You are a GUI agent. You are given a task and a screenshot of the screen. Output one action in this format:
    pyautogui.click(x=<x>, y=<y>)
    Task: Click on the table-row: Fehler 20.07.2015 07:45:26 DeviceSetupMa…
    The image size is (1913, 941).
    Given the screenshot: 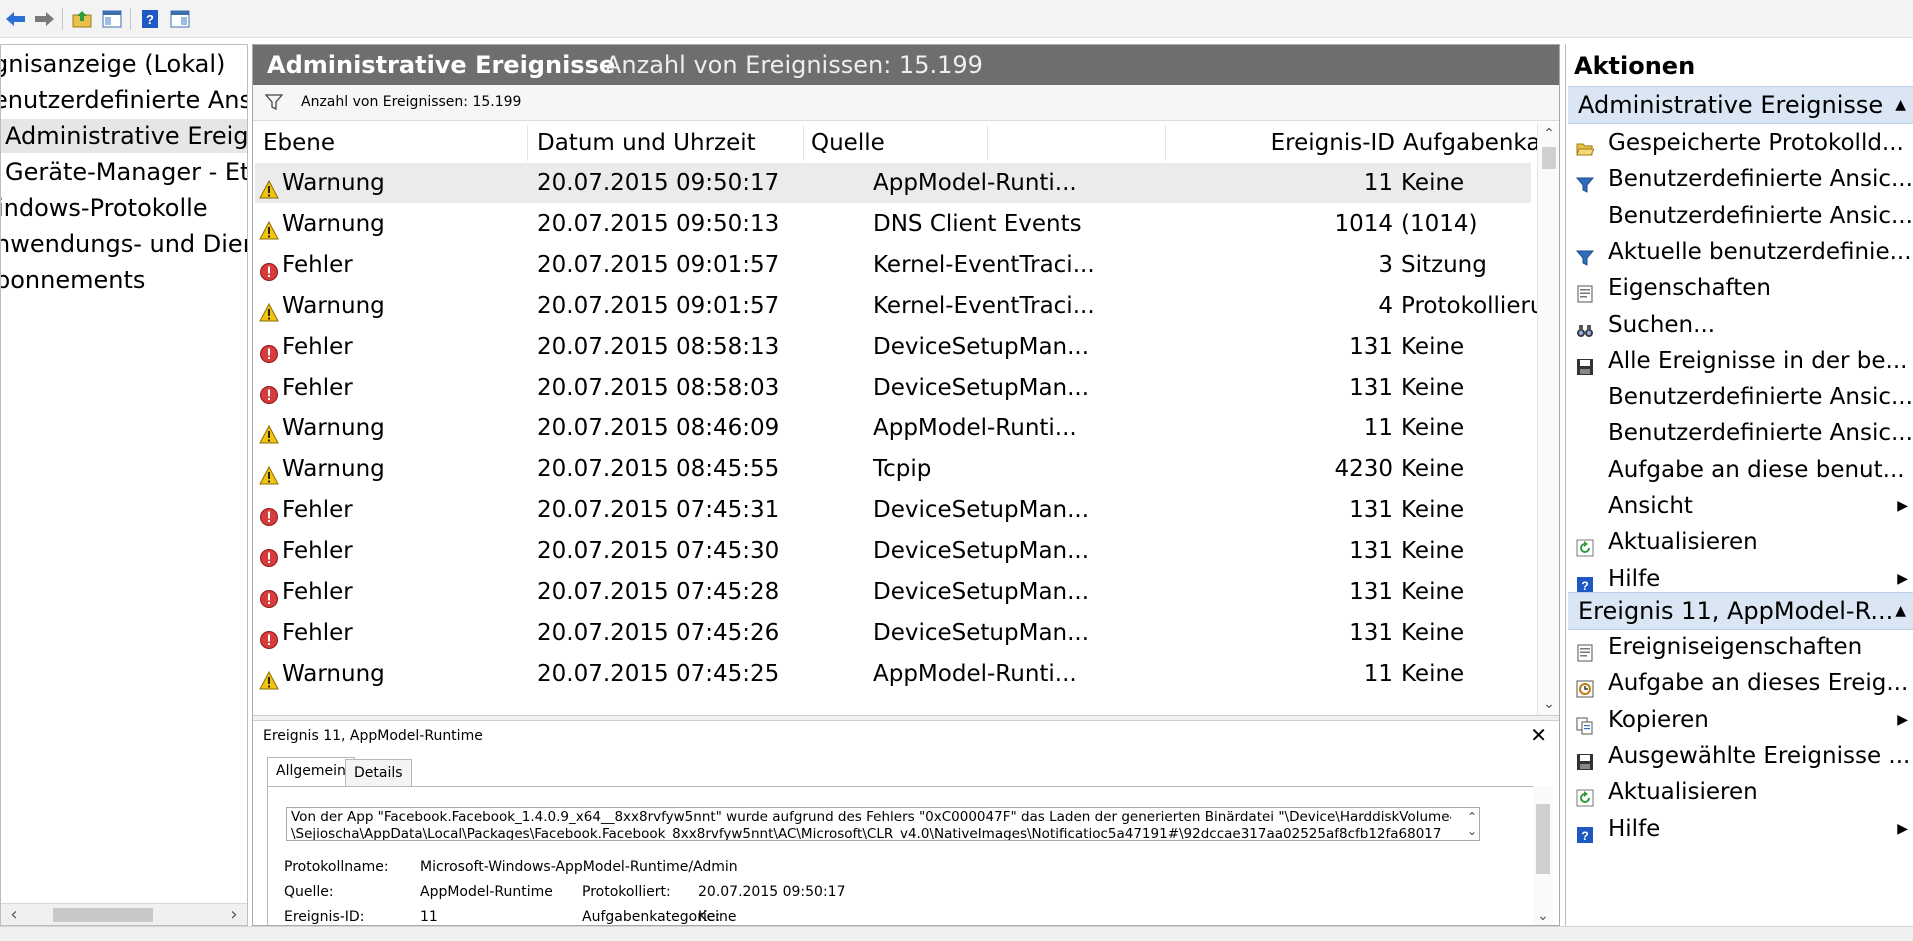 What is the action you would take?
    pyautogui.click(x=893, y=633)
    